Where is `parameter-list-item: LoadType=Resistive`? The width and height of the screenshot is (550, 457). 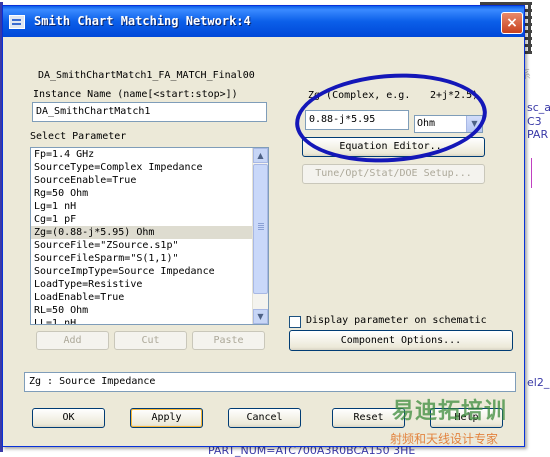 parameter-list-item: LoadType=Resistive is located at coordinates (149, 284).